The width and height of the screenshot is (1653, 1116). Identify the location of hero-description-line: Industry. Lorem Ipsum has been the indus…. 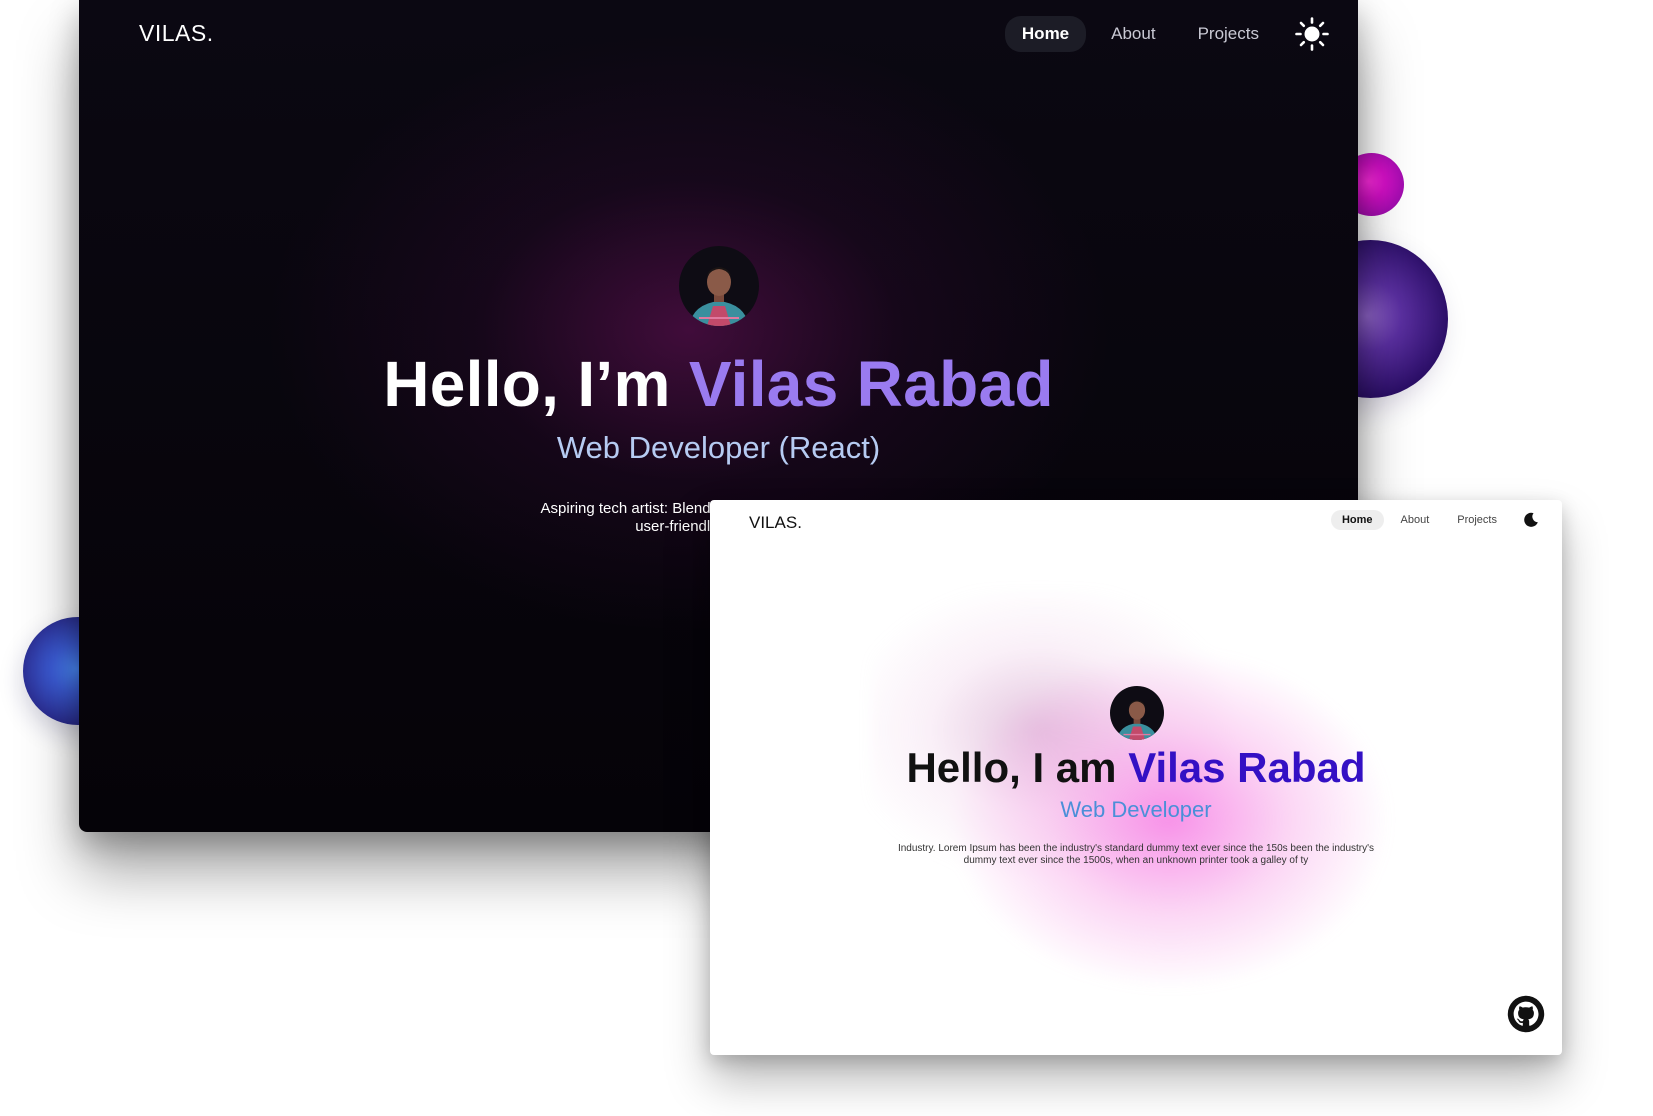
(1136, 848).